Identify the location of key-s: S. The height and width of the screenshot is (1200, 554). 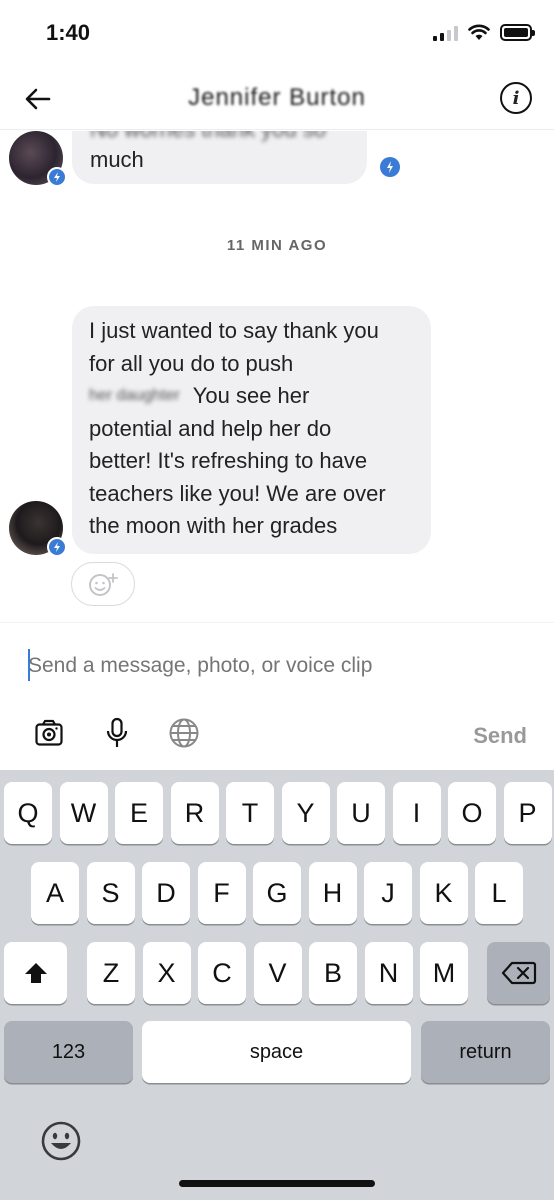
(110, 893).